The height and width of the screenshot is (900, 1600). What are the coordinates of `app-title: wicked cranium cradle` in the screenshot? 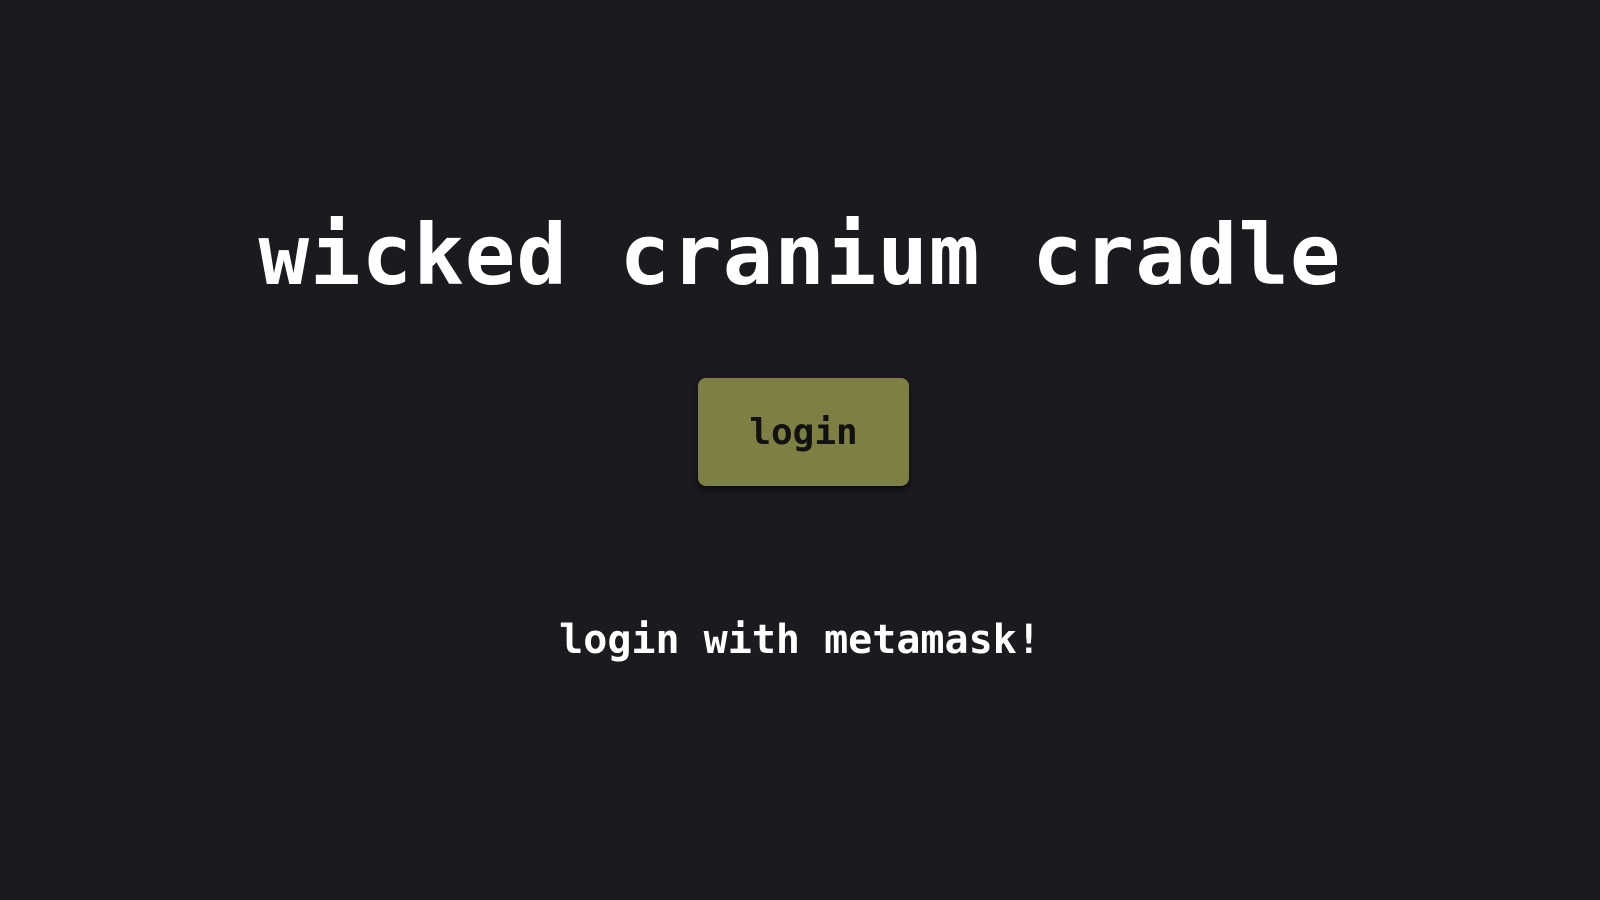 It's located at (800, 255).